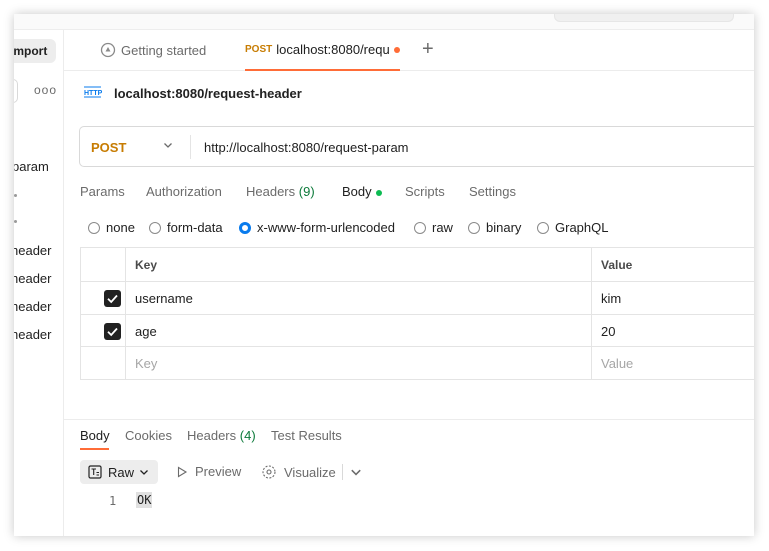 Image resolution: width=769 pixels, height=551 pixels. I want to click on radio-graphql: GraphQL, so click(572, 227).